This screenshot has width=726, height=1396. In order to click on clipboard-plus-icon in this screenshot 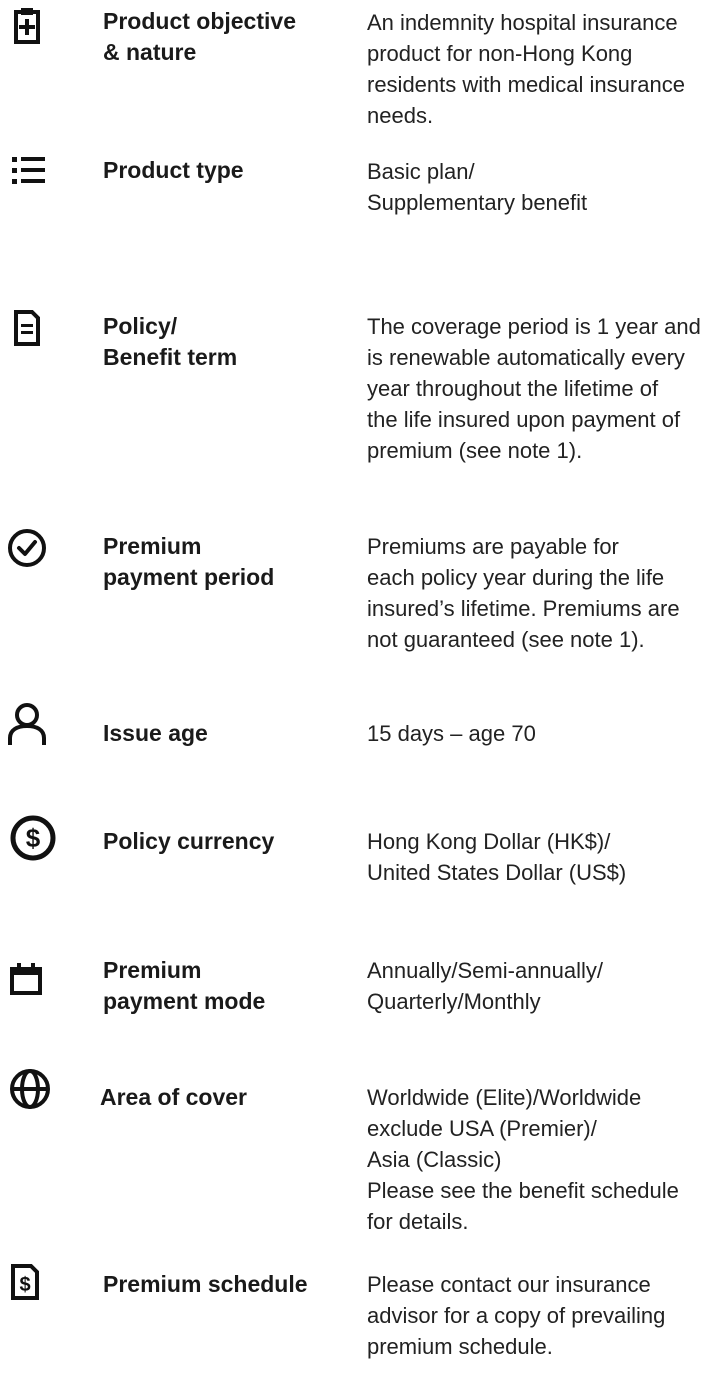, I will do `click(34, 34)`.